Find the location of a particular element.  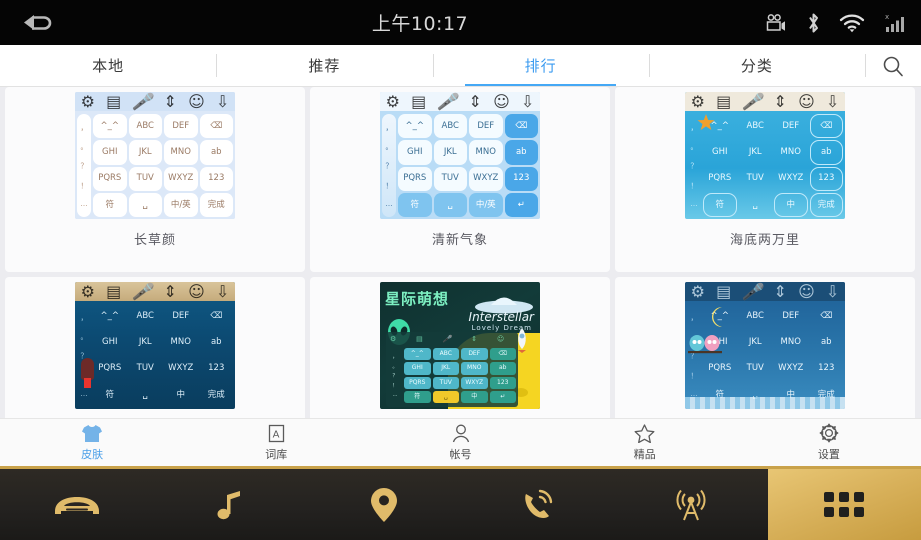

nav-label: 设置 is located at coordinates (828, 454).